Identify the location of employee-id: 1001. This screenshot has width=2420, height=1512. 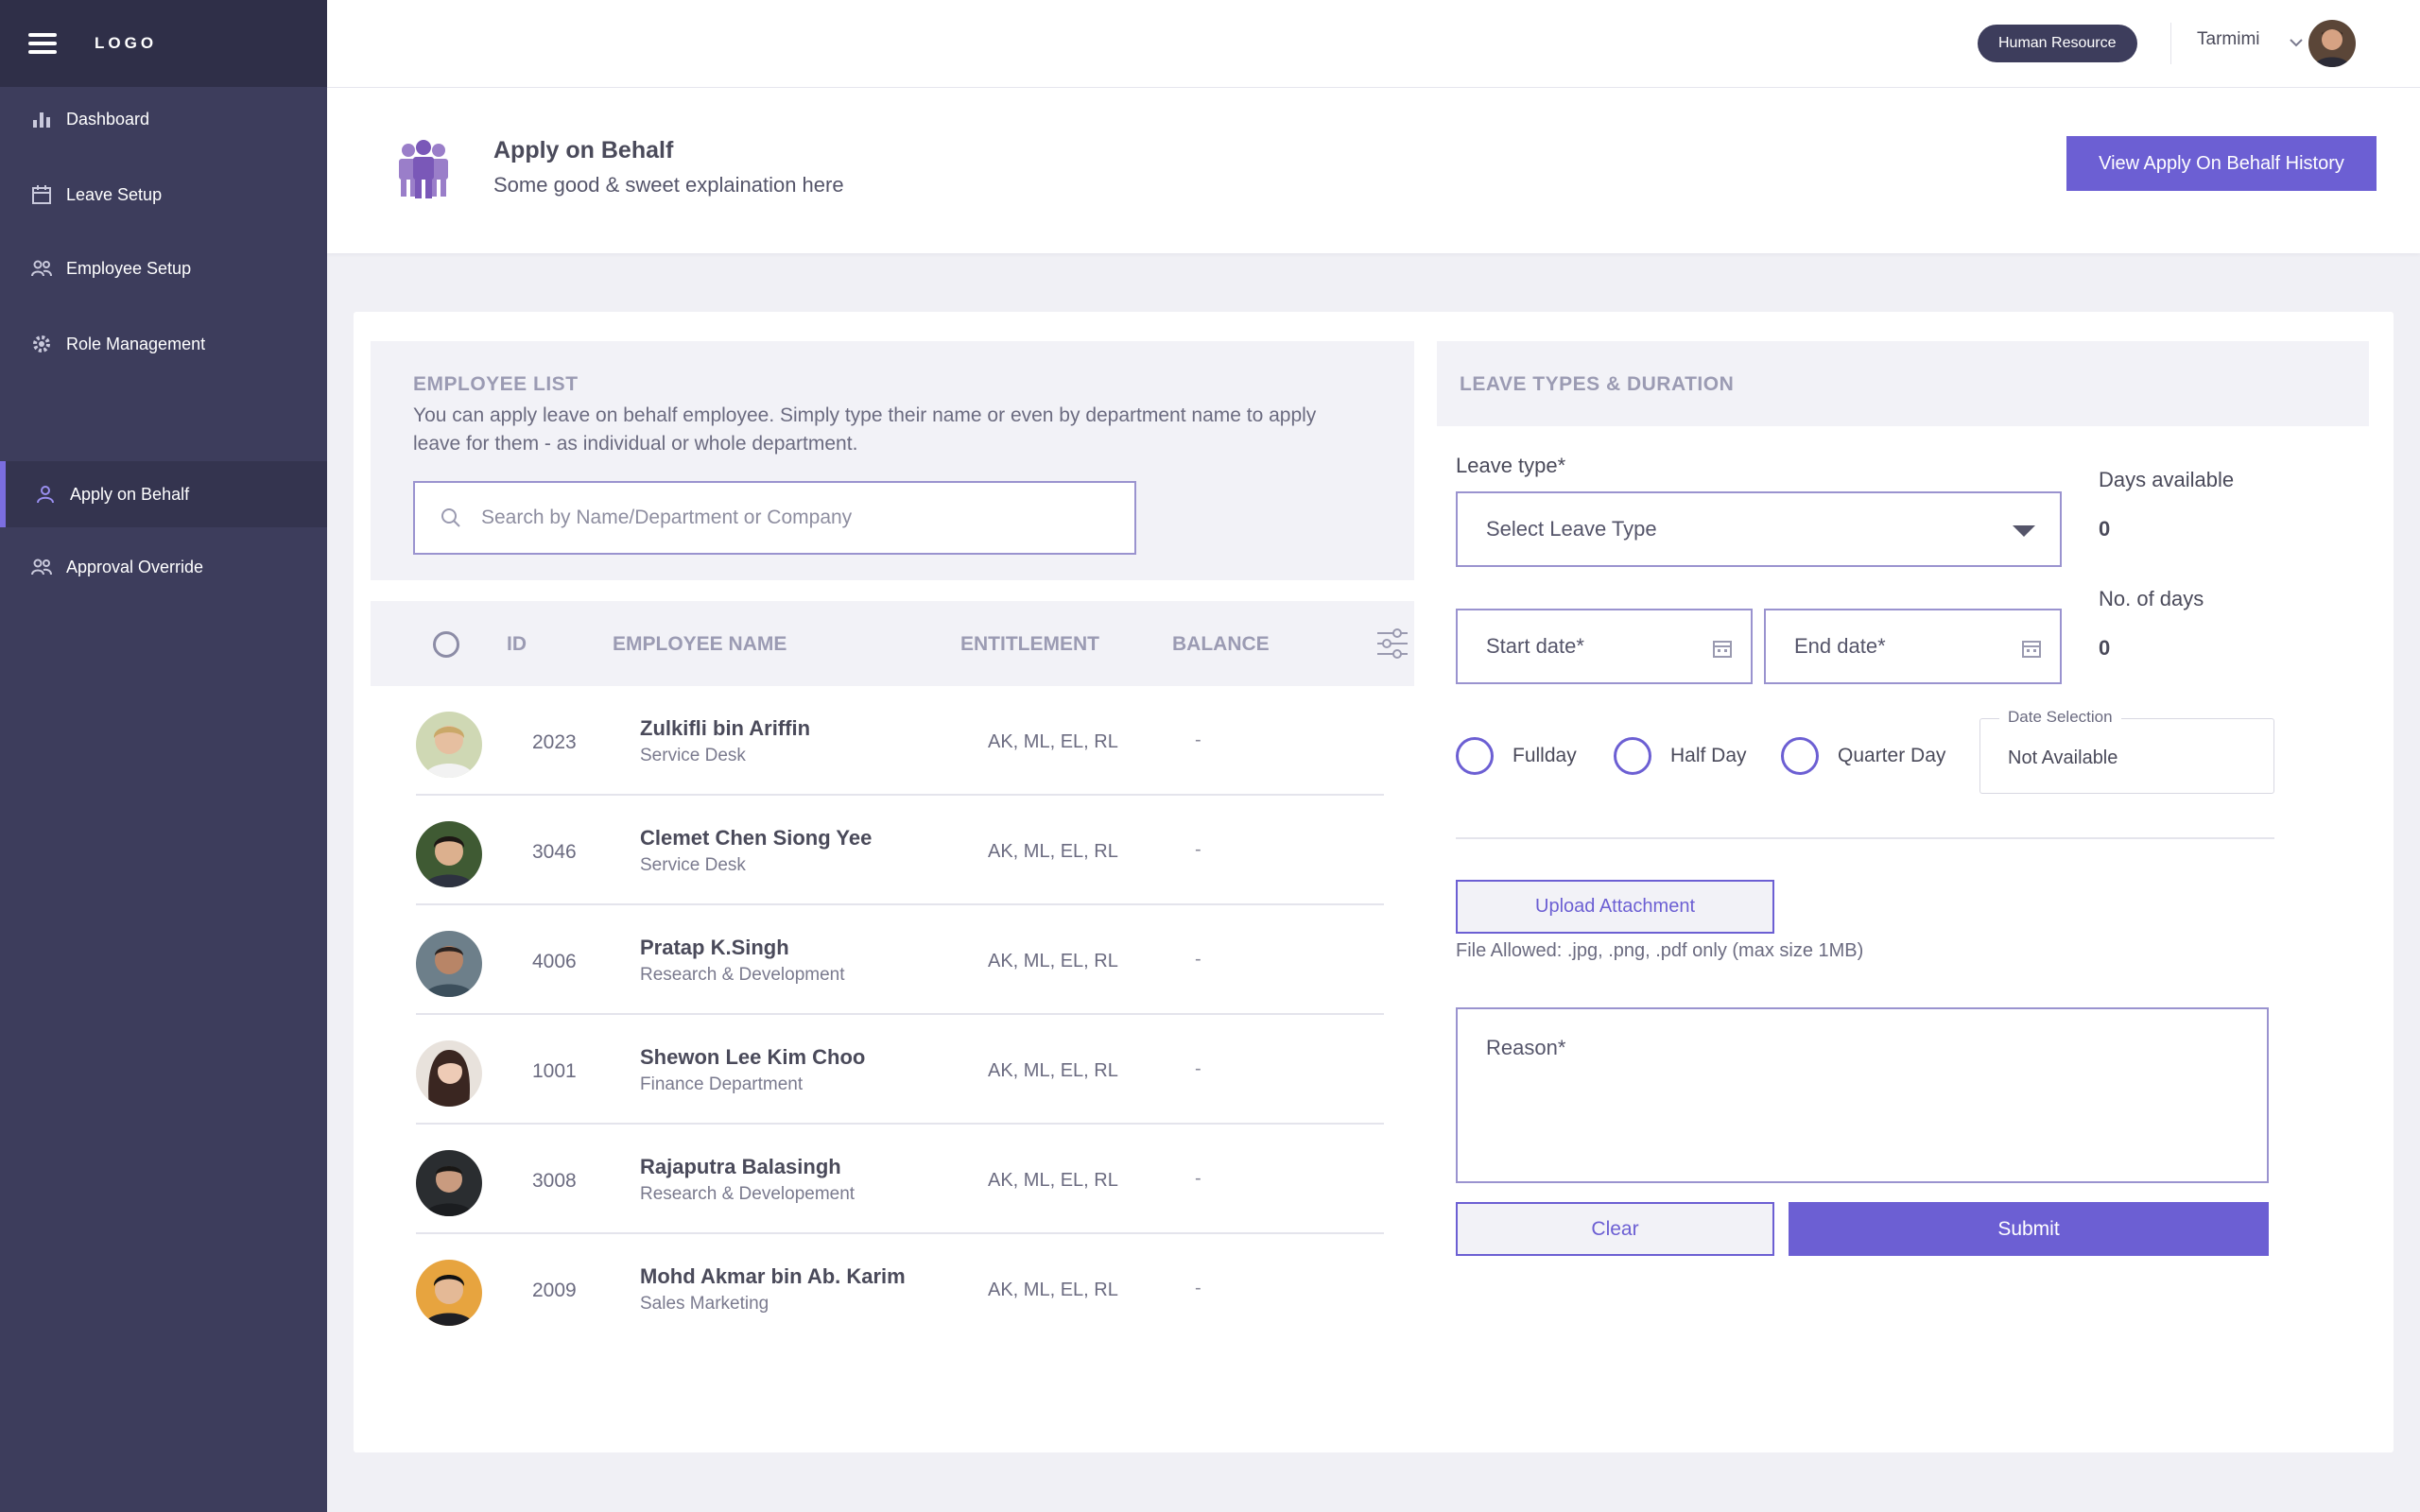
(554, 1071).